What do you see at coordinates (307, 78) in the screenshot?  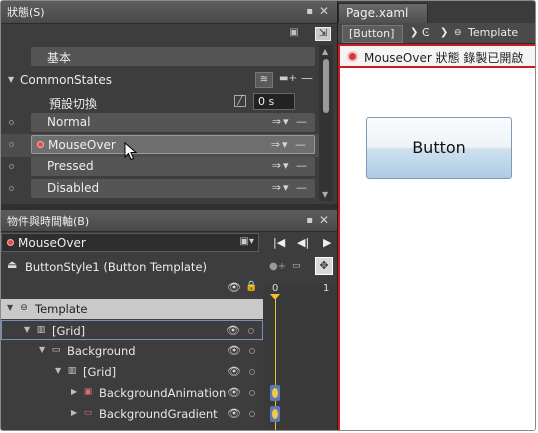 I see `remove-group-icon: —` at bounding box center [307, 78].